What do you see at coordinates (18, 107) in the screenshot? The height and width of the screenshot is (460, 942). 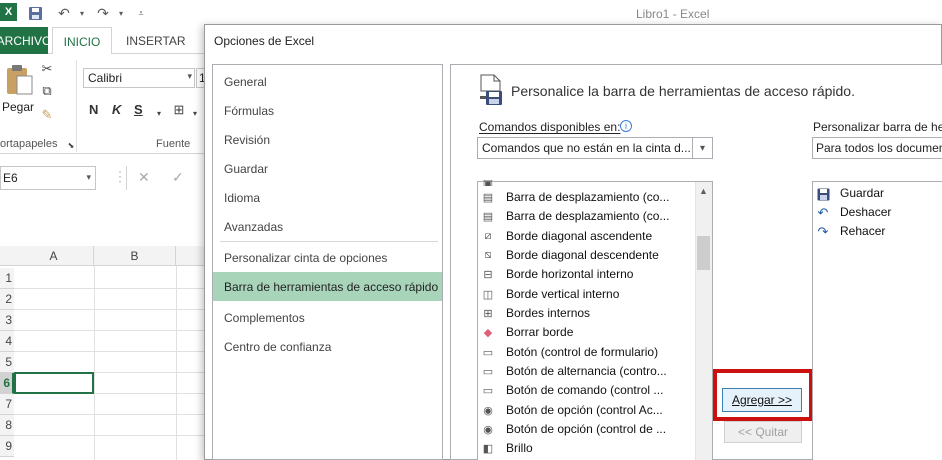 I see `paste-button-label: Pegar` at bounding box center [18, 107].